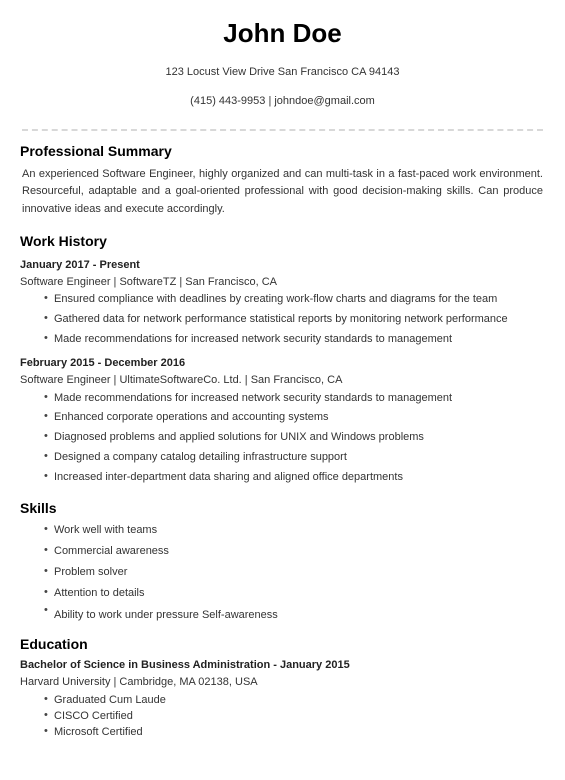 This screenshot has height=780, width=565. Describe the element at coordinates (282, 101) in the screenshot. I see `candidate-contact: (415) 443-9953 | johndoe@gmail.com` at that location.